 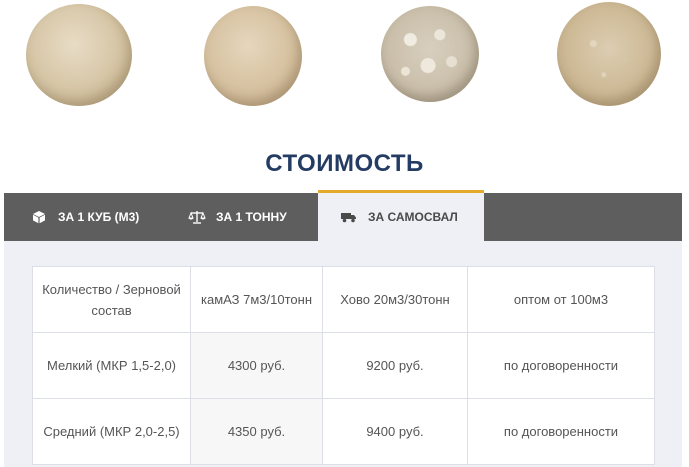 I want to click on table-cell: Мелкий (МКР 1,5-2,0), so click(x=111, y=365).